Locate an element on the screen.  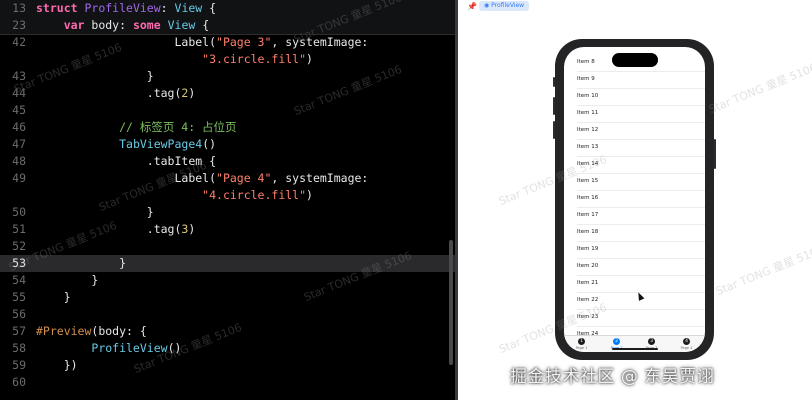
code-token: () is located at coordinates (209, 144).